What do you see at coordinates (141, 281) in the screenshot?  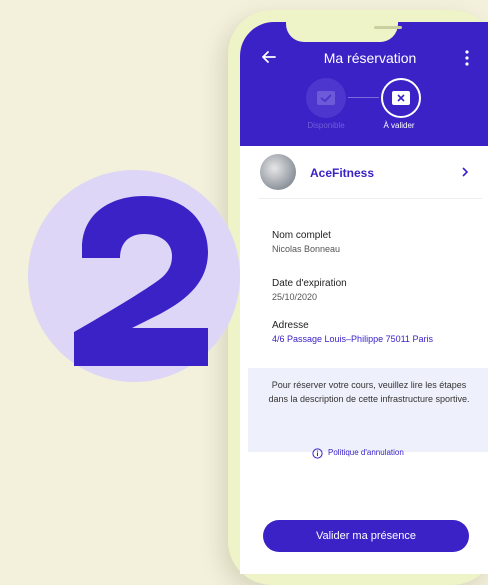 I see `step-number-graphic` at bounding box center [141, 281].